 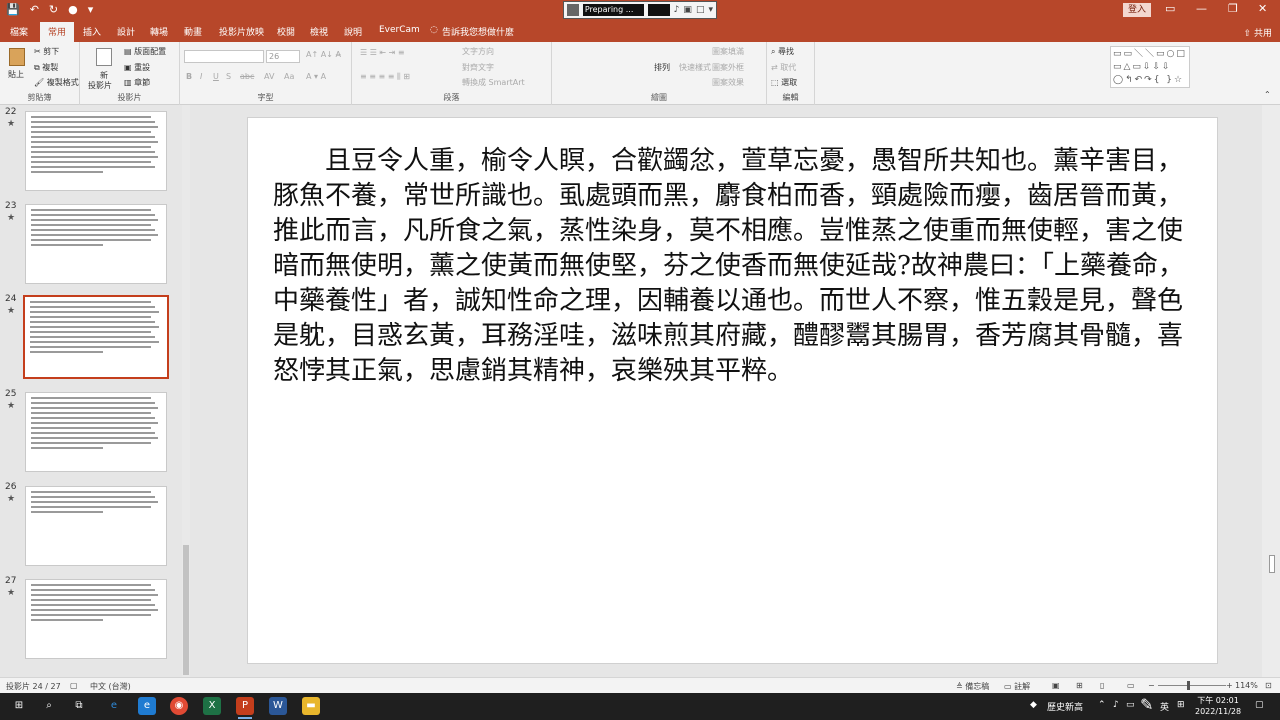 What do you see at coordinates (1151, 685) in the screenshot?
I see `zoom-out-icon: −` at bounding box center [1151, 685].